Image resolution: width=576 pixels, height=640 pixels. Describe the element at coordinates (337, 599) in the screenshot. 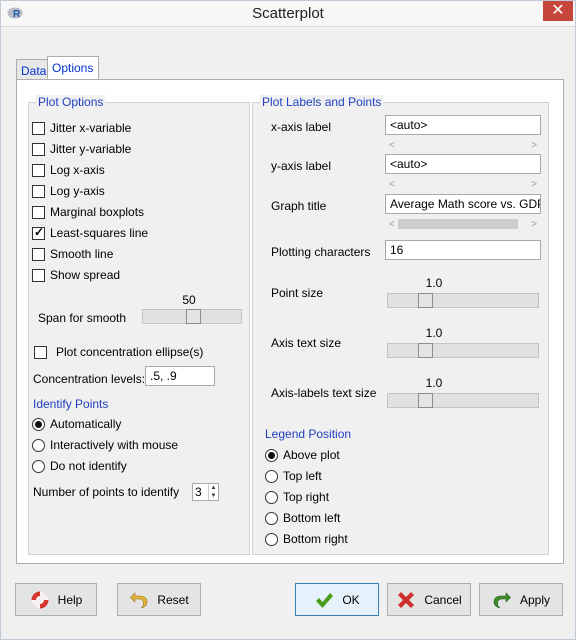

I see `ok-button: OK` at that location.